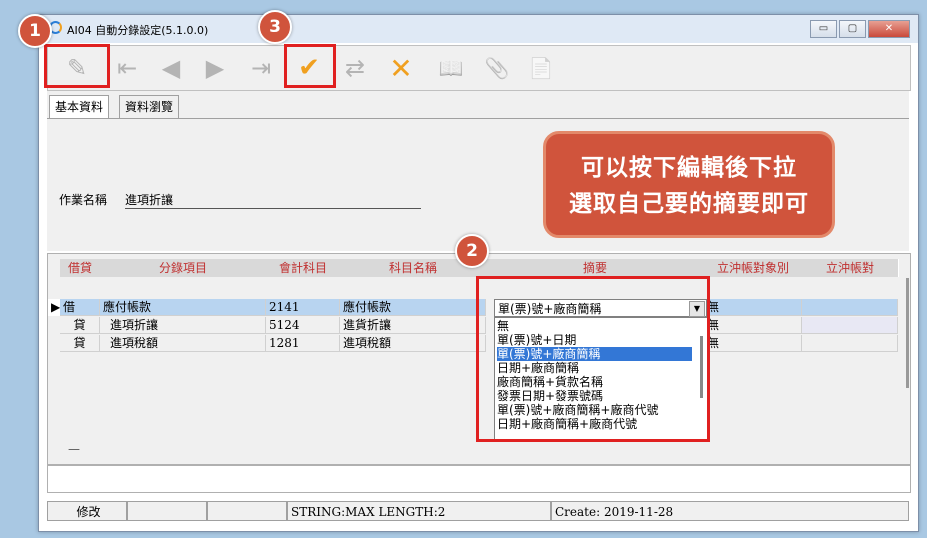 This screenshot has width=927, height=538. I want to click on cell-account-name: 進項稅額, so click(413, 343).